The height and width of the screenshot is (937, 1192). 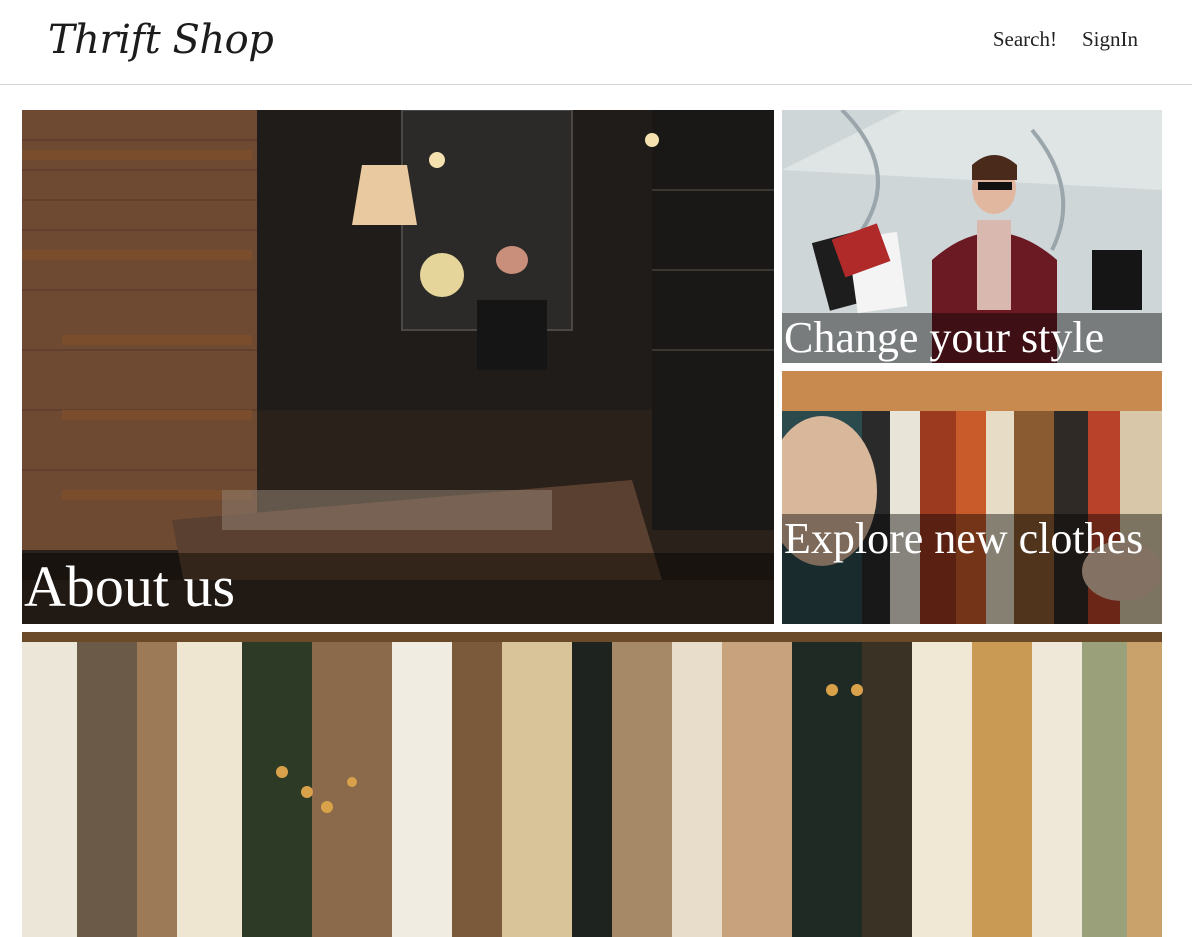 What do you see at coordinates (1025, 39) in the screenshot?
I see `nav-search-link: Search!` at bounding box center [1025, 39].